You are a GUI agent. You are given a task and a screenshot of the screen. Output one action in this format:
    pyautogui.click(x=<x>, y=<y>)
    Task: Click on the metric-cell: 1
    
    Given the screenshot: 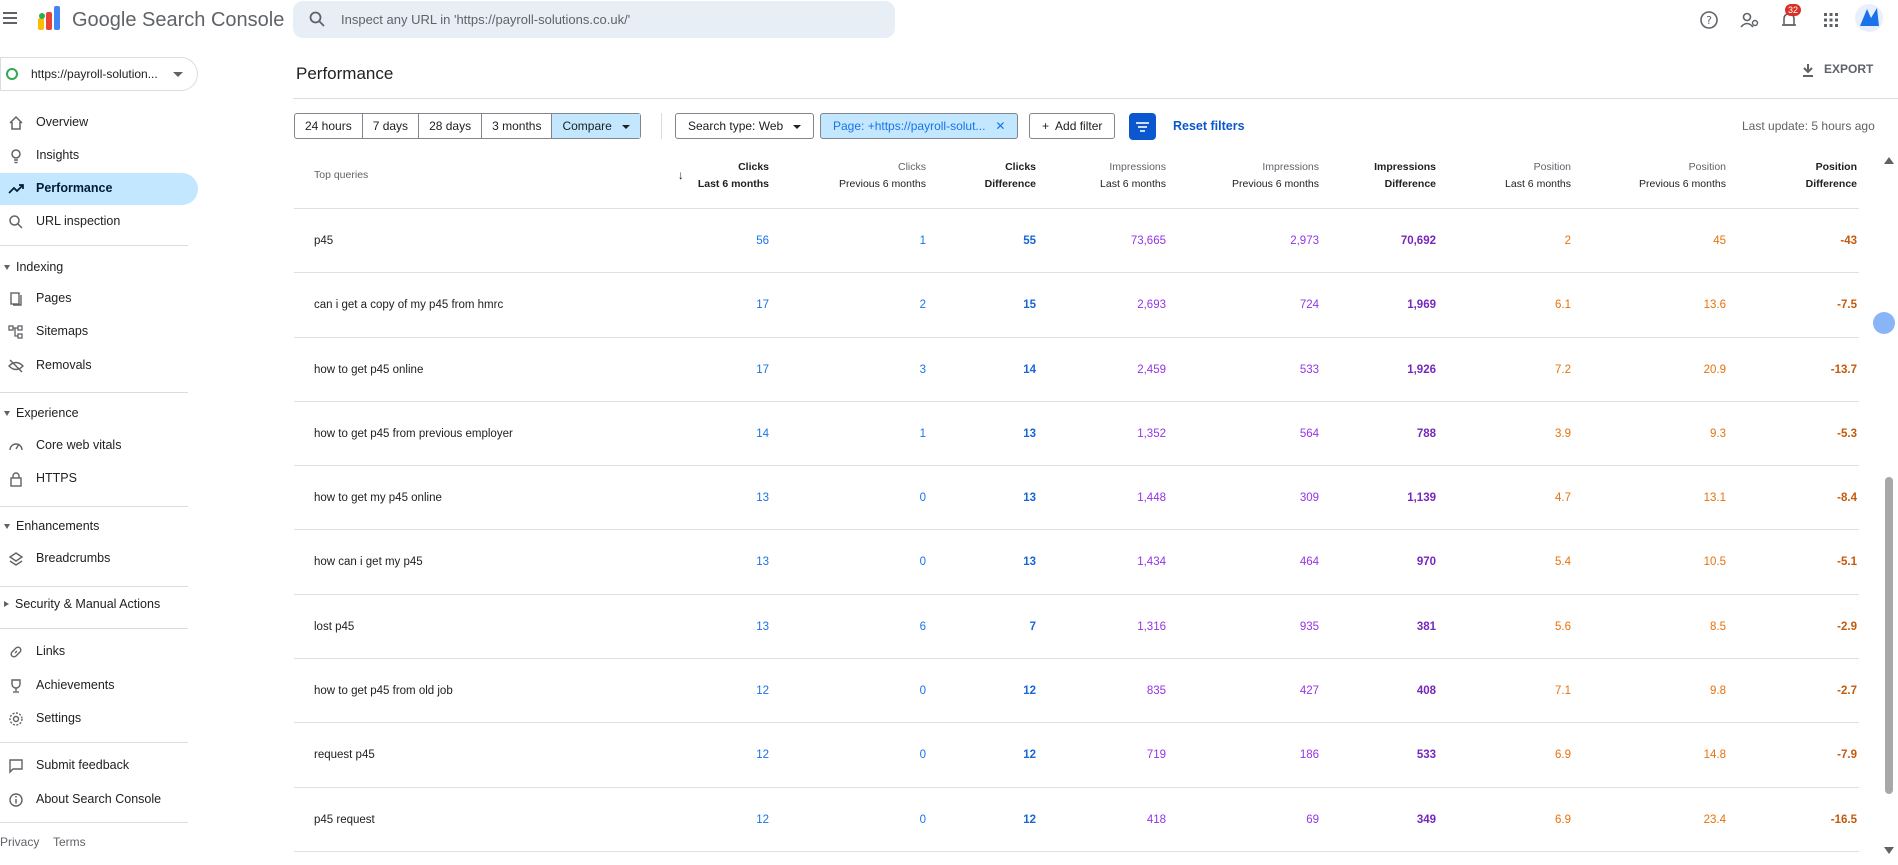 What is the action you would take?
    pyautogui.click(x=922, y=241)
    